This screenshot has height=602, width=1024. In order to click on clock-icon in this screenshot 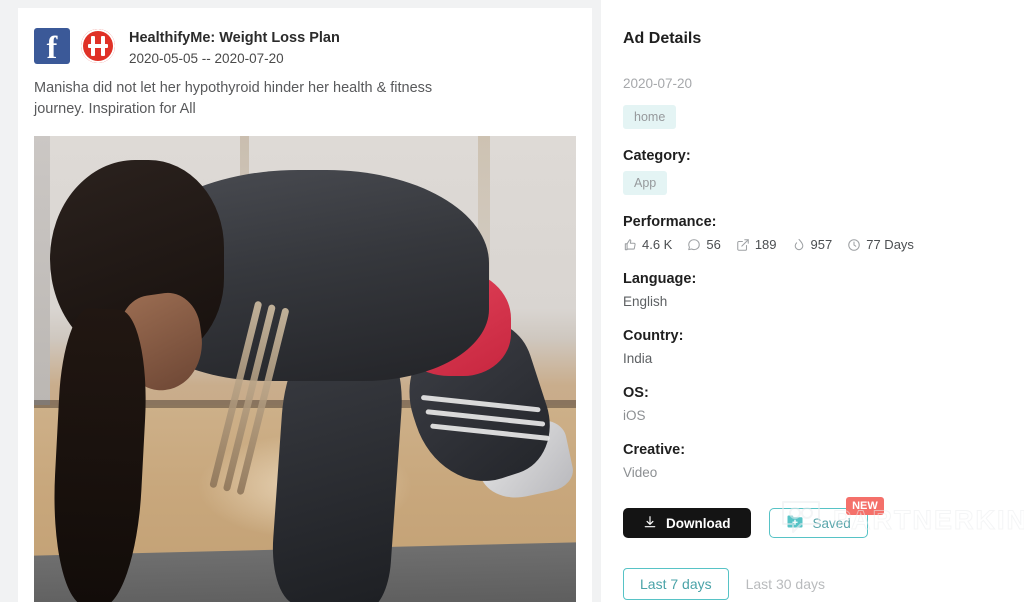, I will do `click(854, 245)`.